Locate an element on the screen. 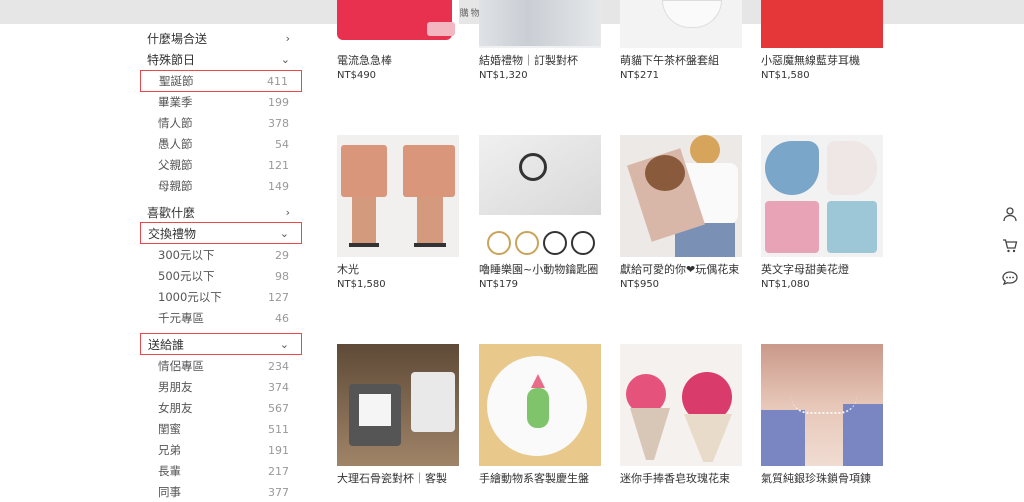 Image resolution: width=1024 pixels, height=502 pixels. product-card: 手繪動物系客製慶生盤 is located at coordinates (540, 416).